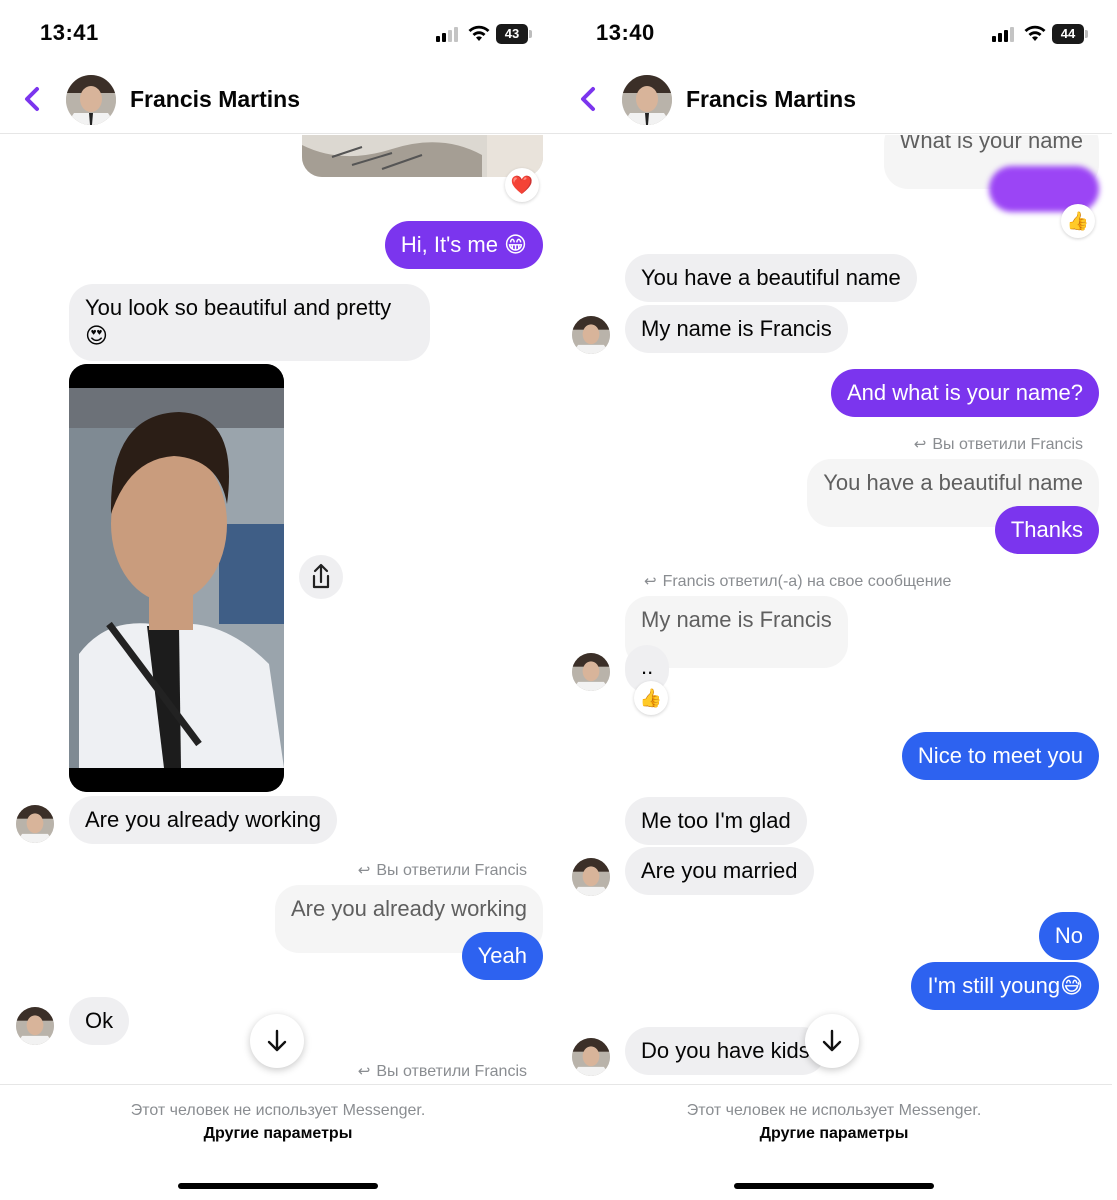 The image size is (1117, 1200). I want to click on message-outgoing: No, so click(1068, 936).